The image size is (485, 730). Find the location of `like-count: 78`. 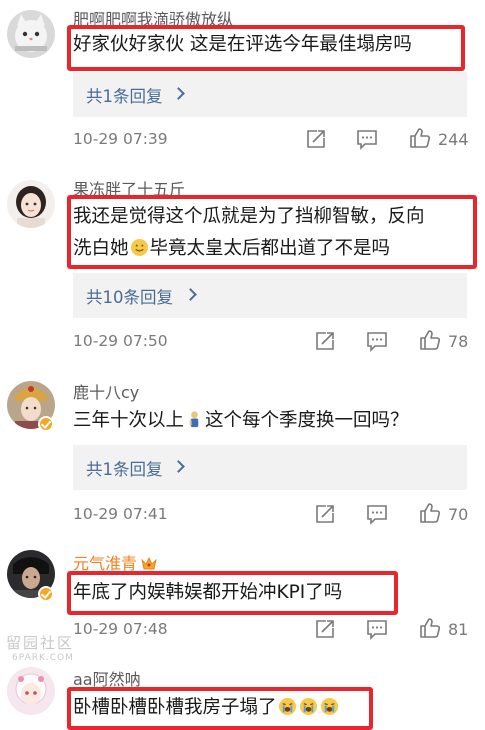

like-count: 78 is located at coordinates (458, 341).